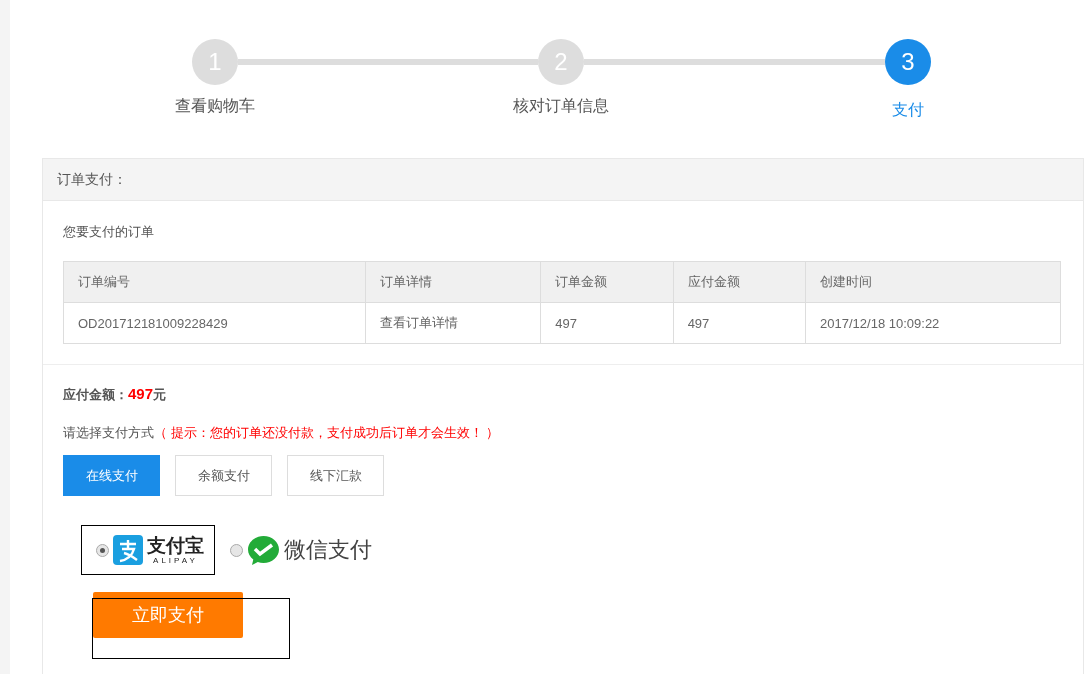 This screenshot has width=1086, height=674. I want to click on column-header: 订单详情, so click(453, 282).